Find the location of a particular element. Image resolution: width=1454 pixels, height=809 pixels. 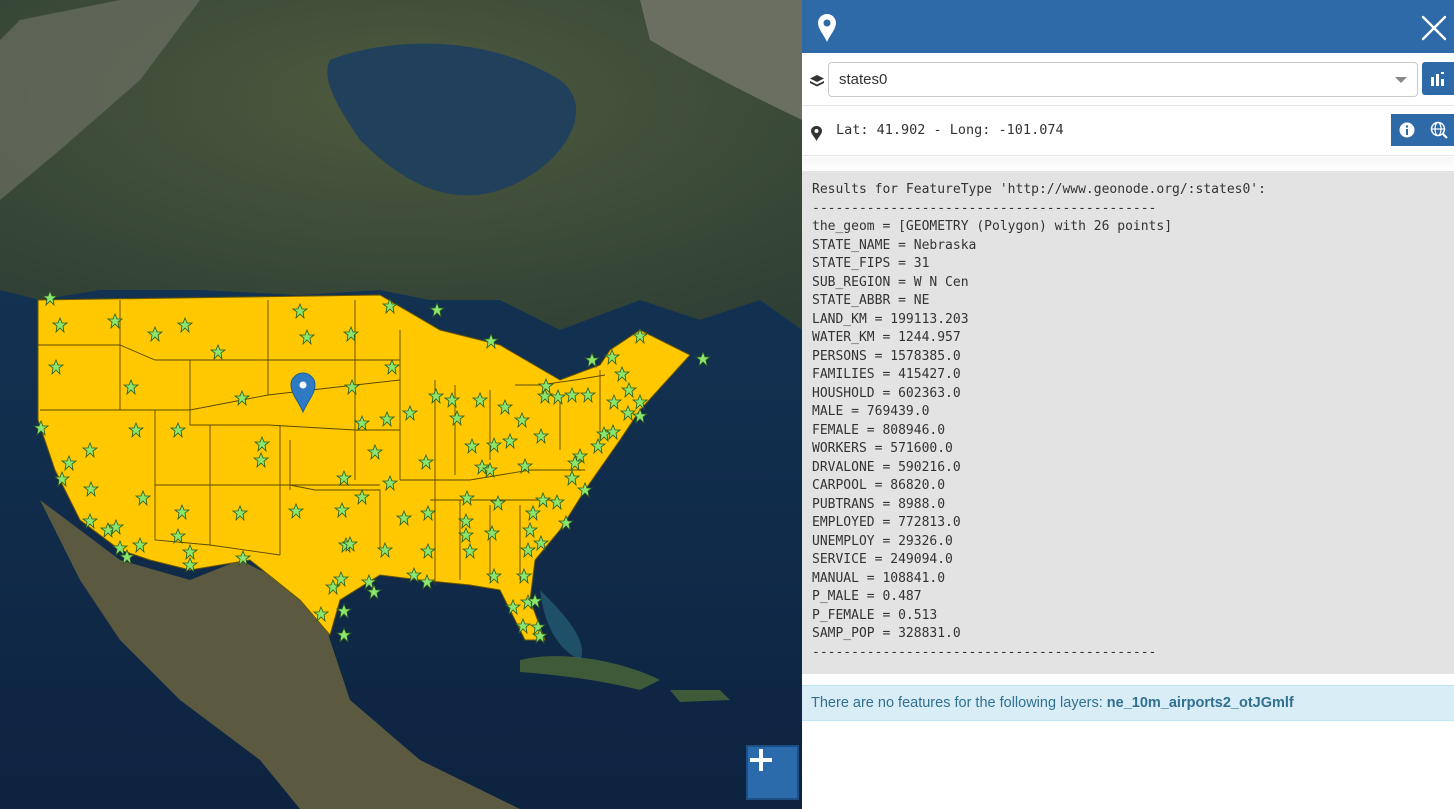

globe-search-button is located at coordinates (1438, 130).